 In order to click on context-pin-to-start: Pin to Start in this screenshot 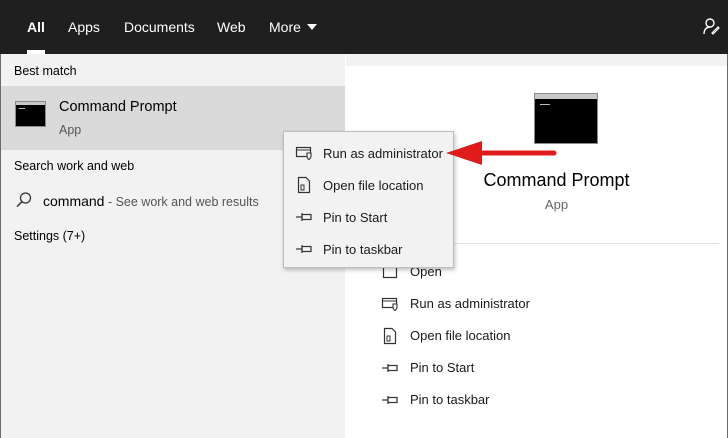, I will do `click(368, 217)`.